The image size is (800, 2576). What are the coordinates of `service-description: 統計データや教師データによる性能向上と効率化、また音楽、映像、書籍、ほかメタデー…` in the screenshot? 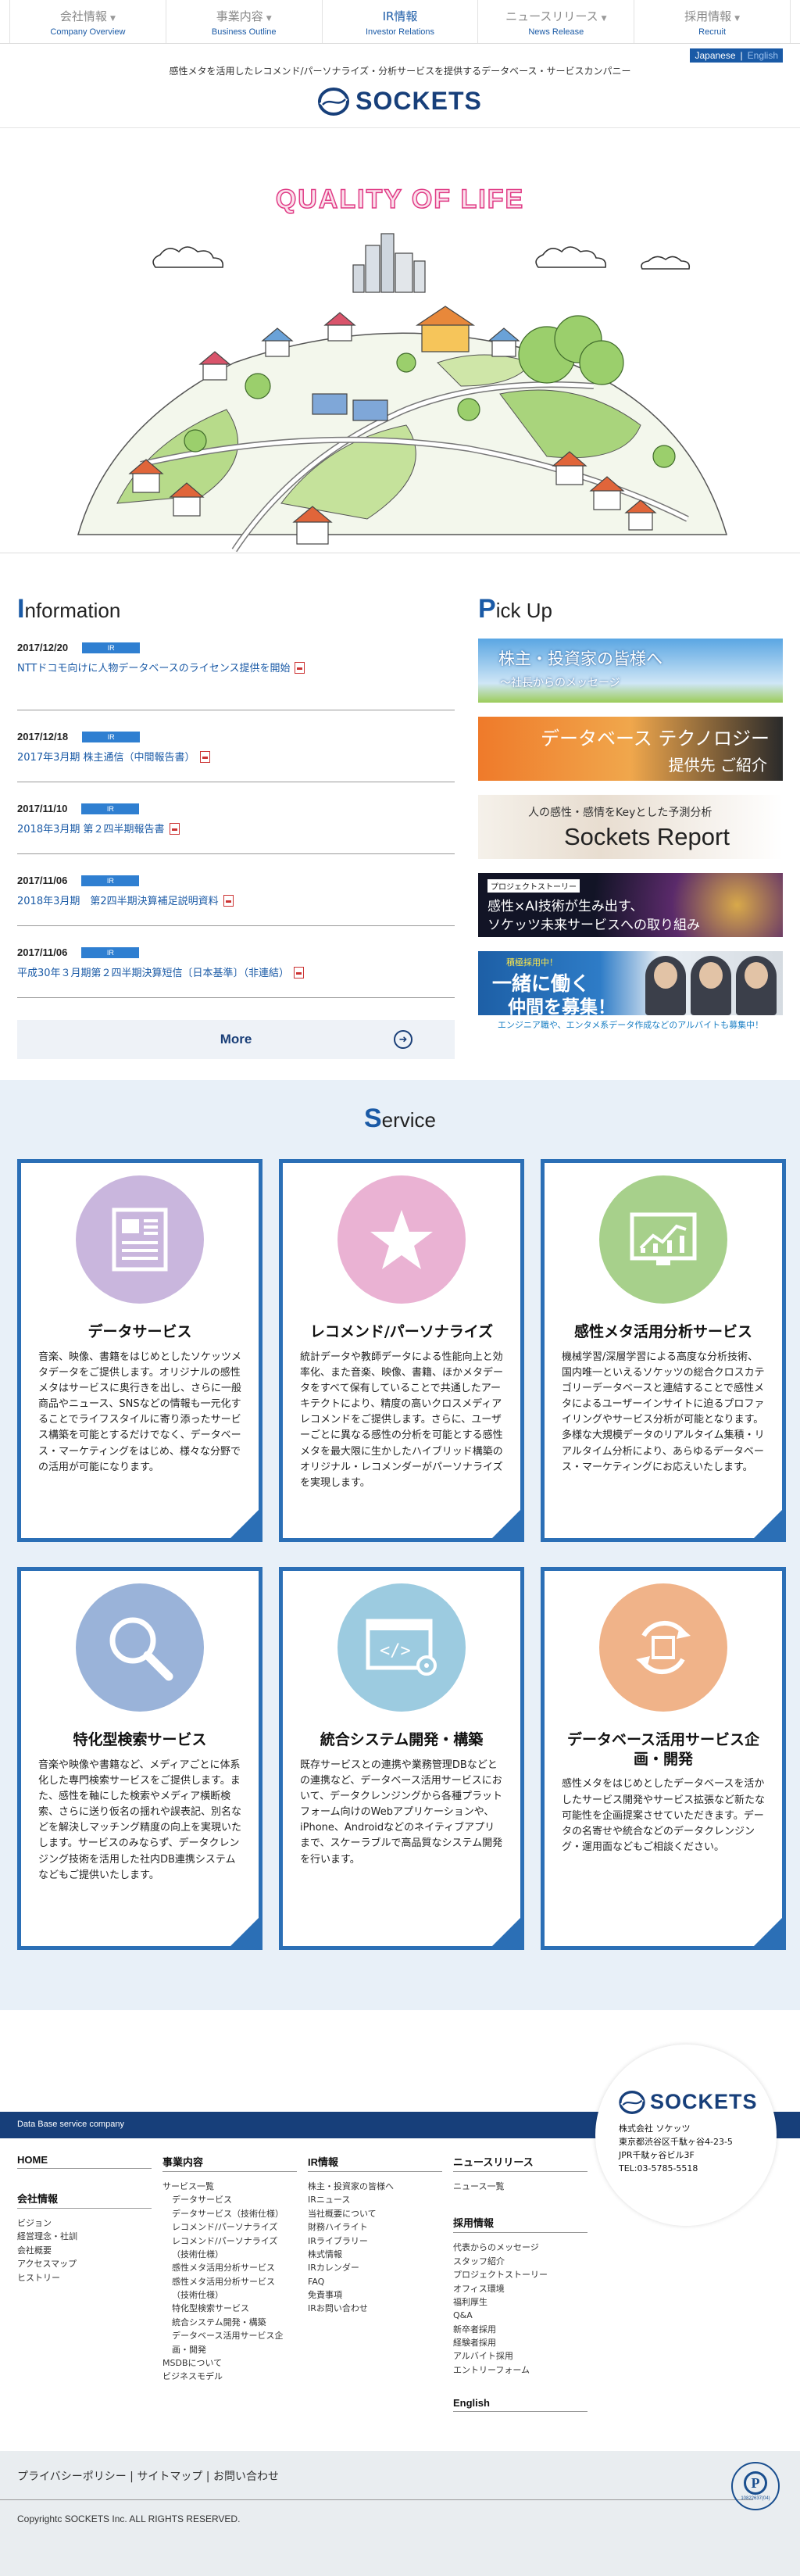 It's located at (402, 1420).